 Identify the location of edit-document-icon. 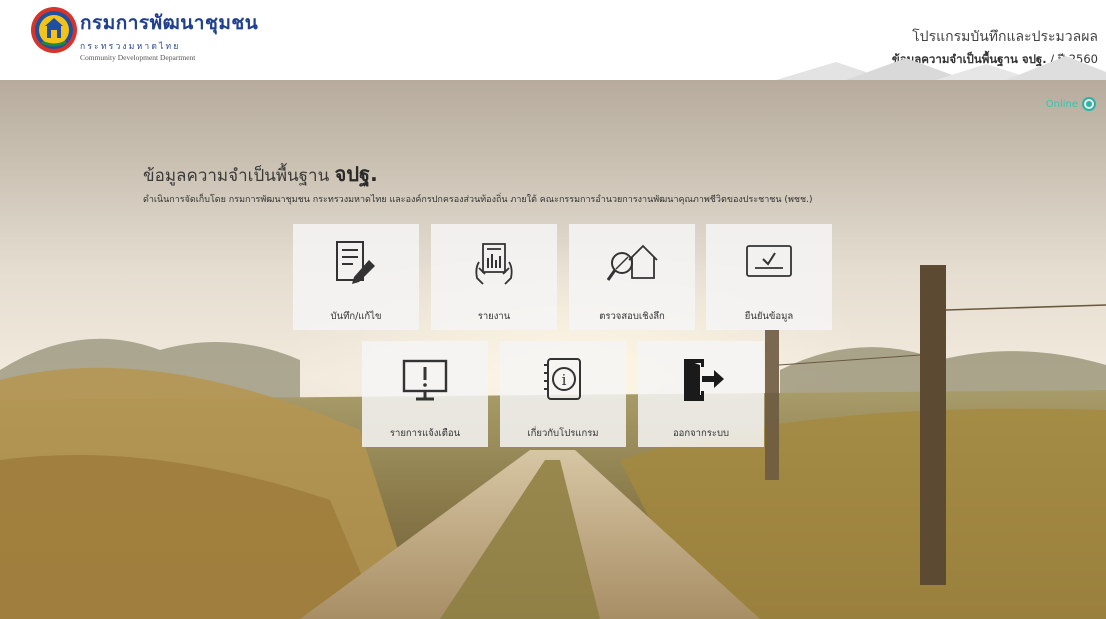
(356, 266).